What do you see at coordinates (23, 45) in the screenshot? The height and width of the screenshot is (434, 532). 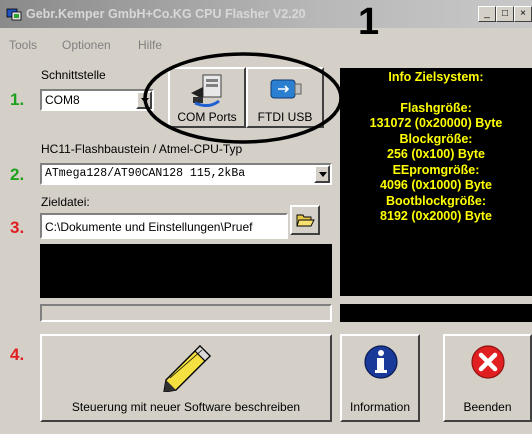 I see `menu-tools: Tools` at bounding box center [23, 45].